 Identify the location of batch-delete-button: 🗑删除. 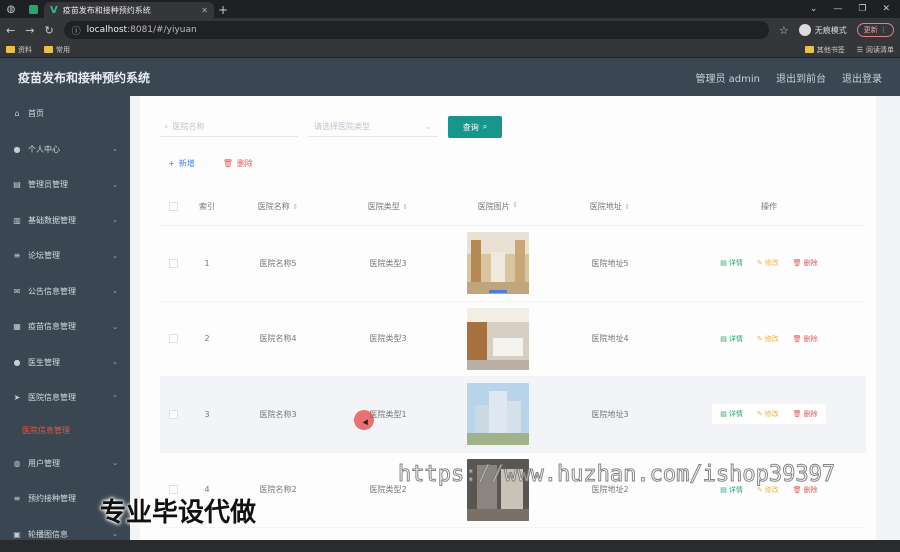
(238, 163).